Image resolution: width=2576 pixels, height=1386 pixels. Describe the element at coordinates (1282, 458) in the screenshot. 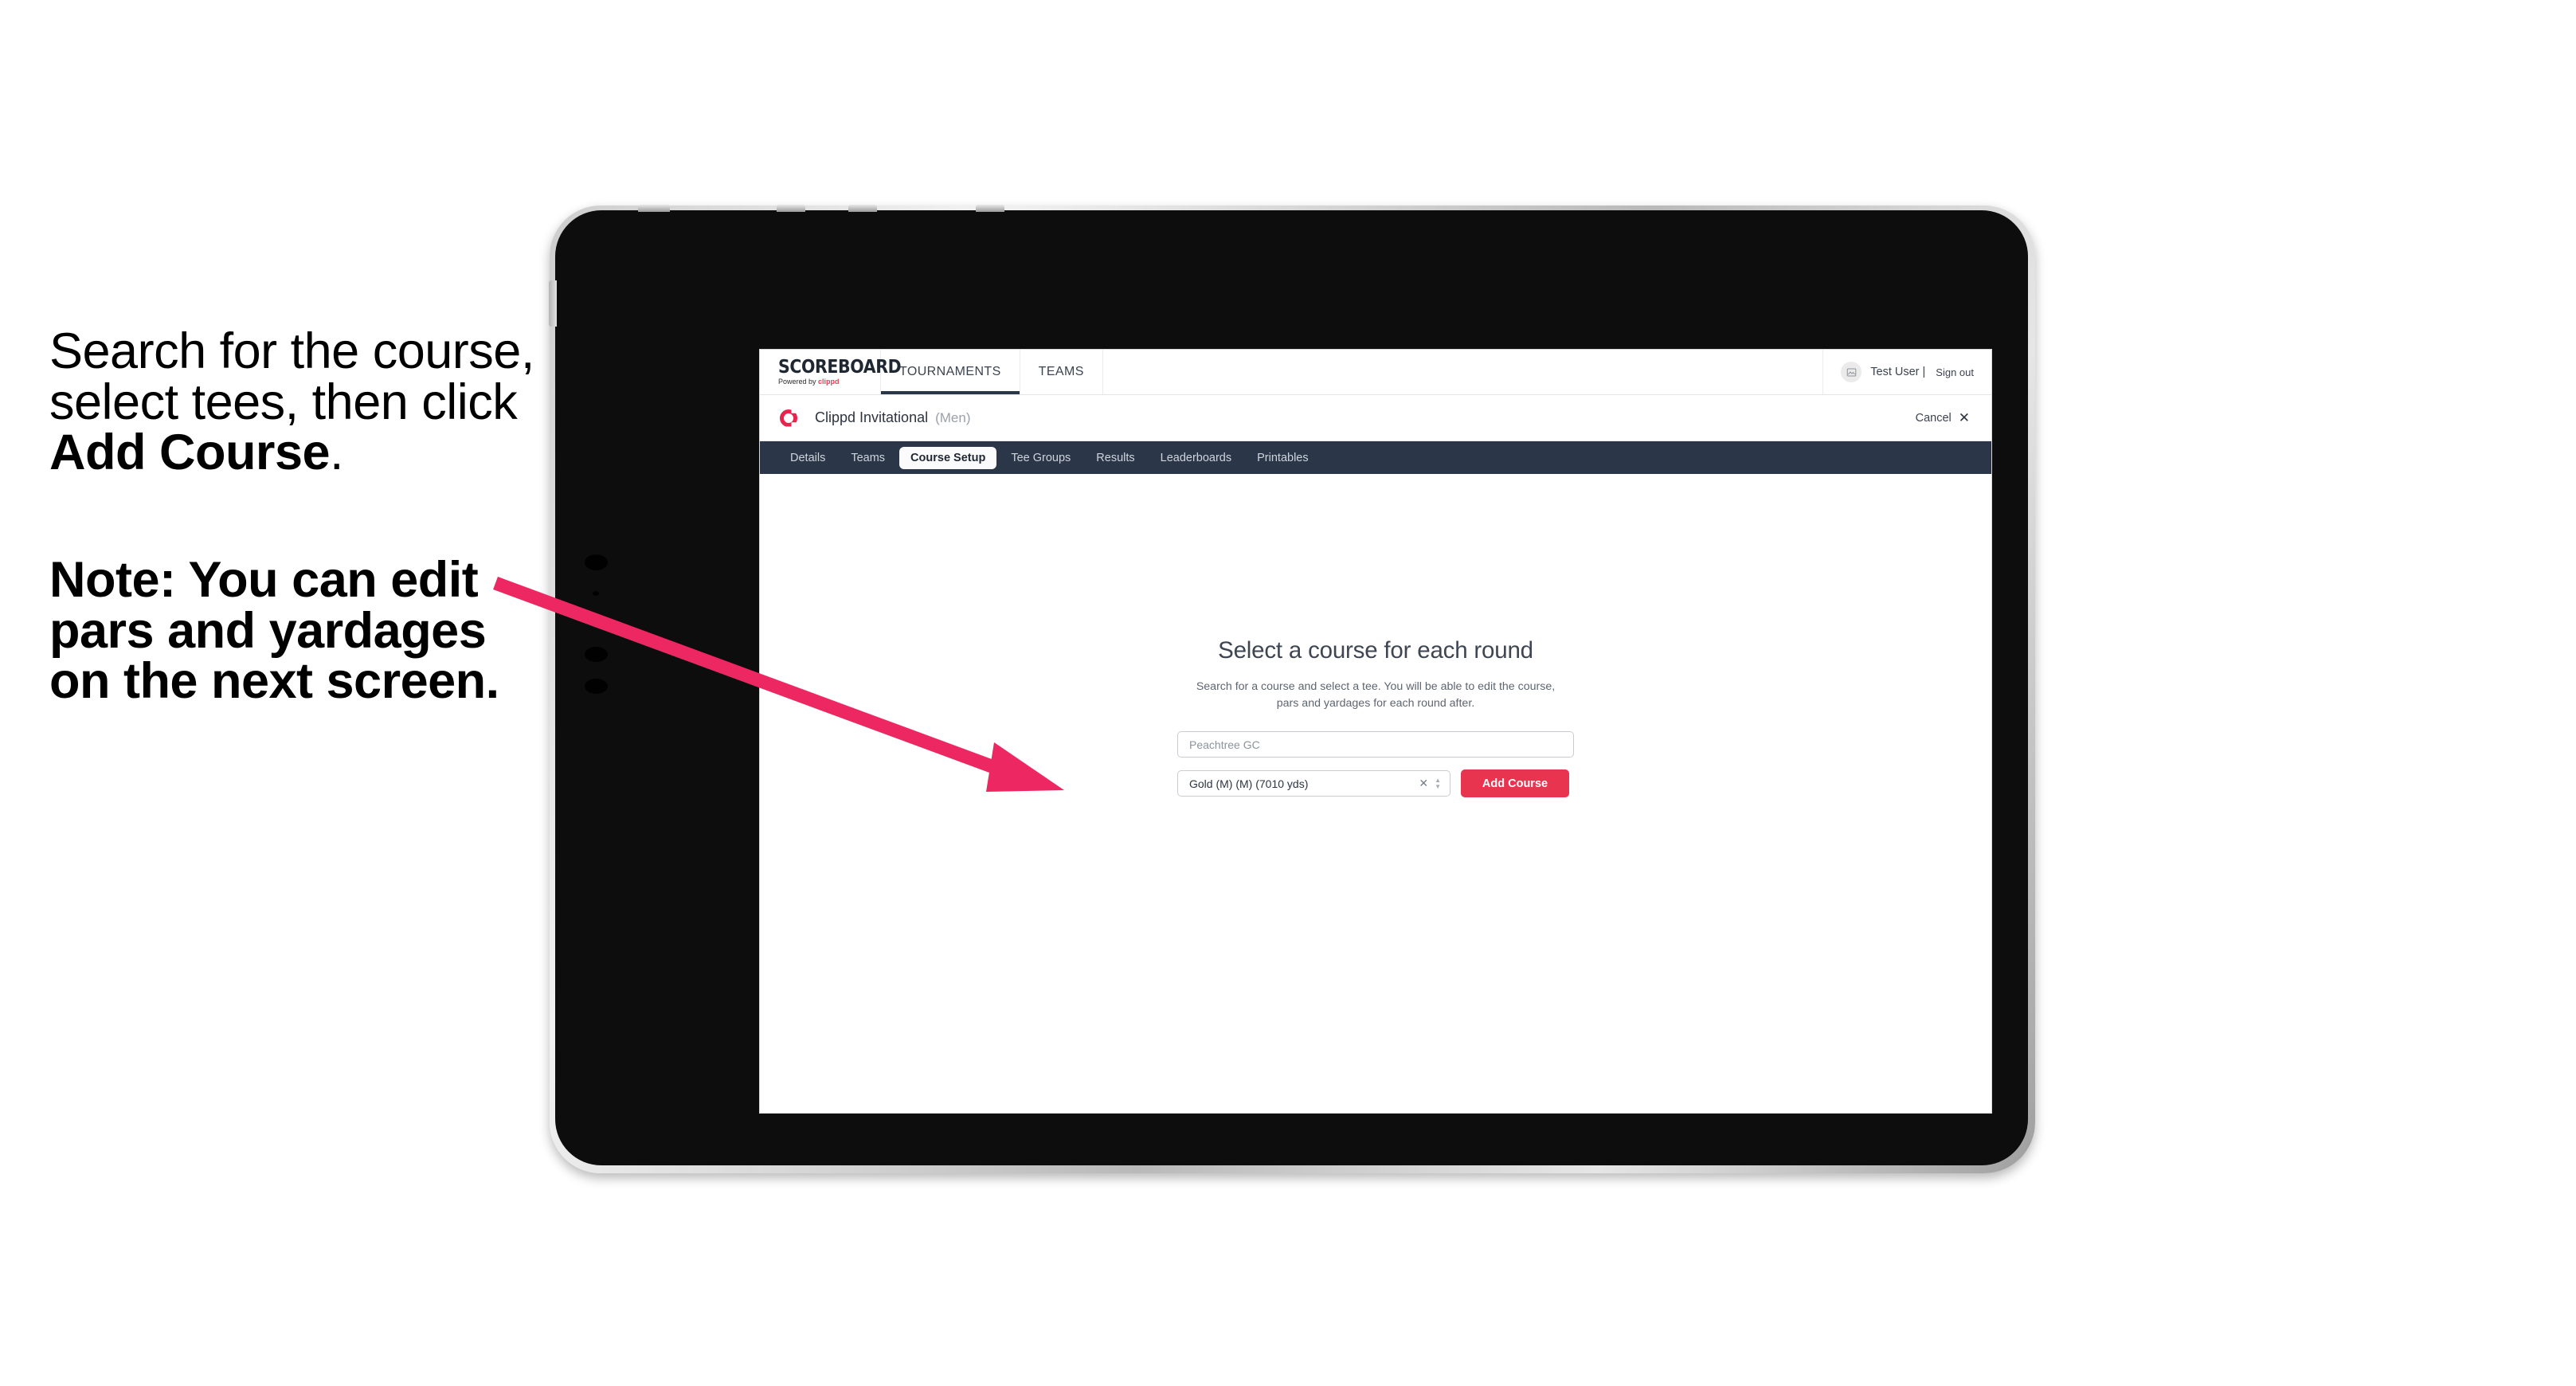

I see `tab-printables: Printables` at that location.